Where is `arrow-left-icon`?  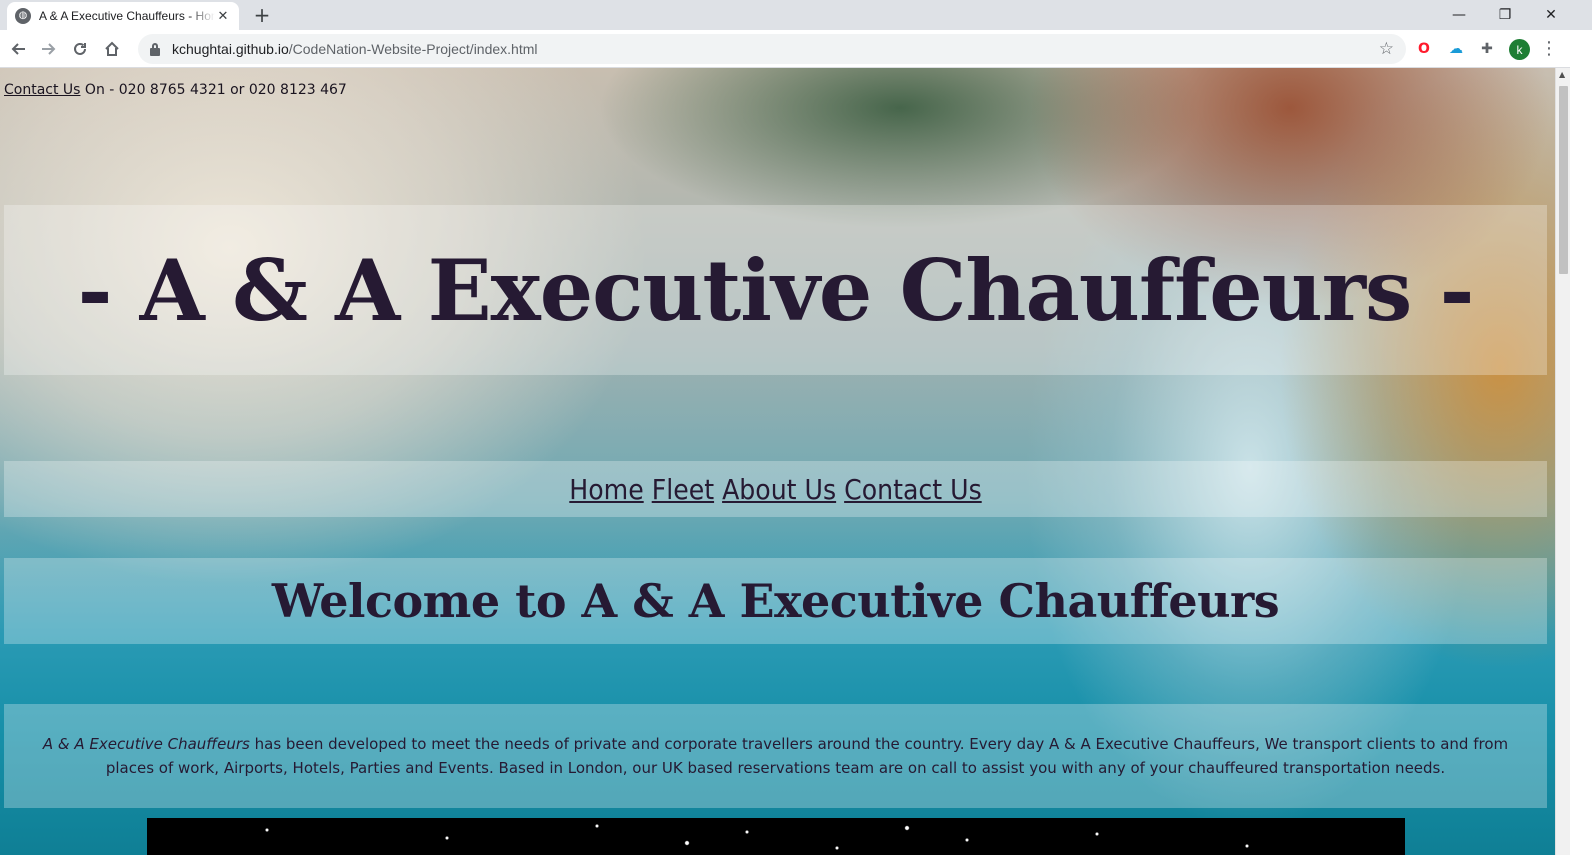 arrow-left-icon is located at coordinates (18, 49).